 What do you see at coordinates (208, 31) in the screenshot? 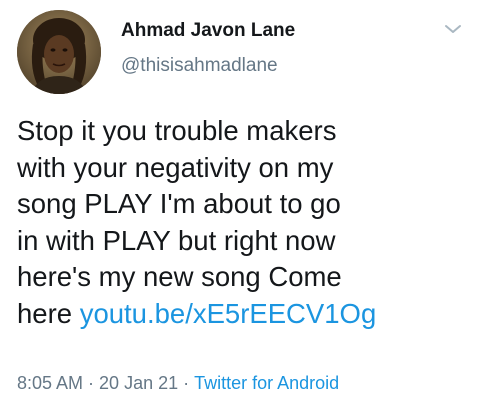
I see `author-display-name: Ahmad Javon Lane` at bounding box center [208, 31].